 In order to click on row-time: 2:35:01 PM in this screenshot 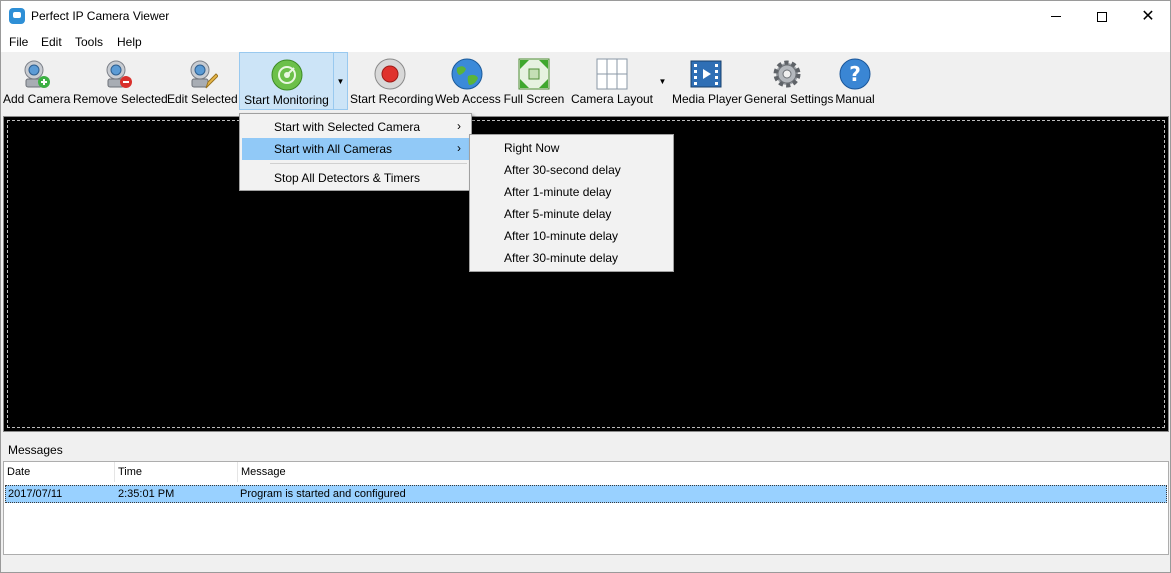, I will do `click(146, 494)`.